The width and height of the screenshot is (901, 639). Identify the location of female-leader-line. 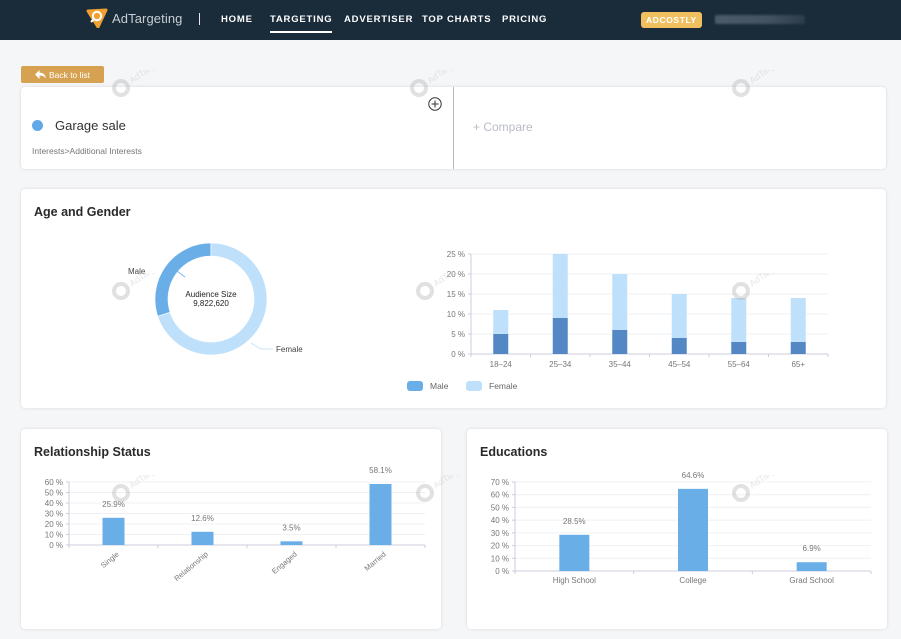
(261, 346).